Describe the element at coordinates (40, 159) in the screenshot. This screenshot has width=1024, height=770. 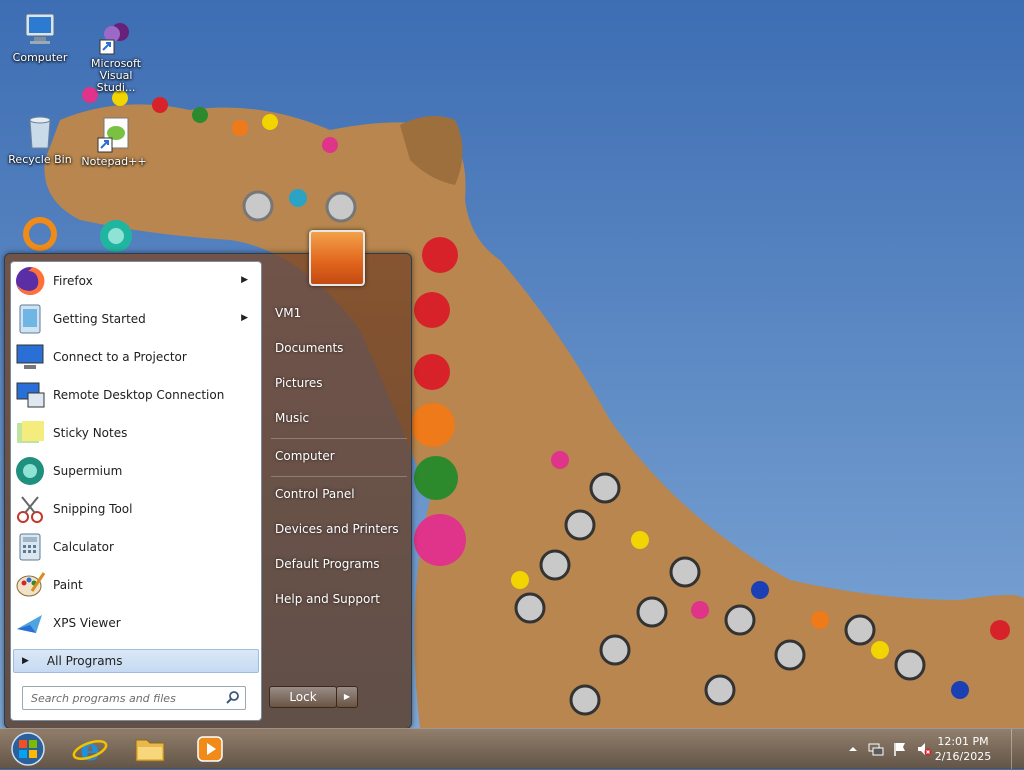
I see `desktop-icon-label: Recycle Bin` at that location.